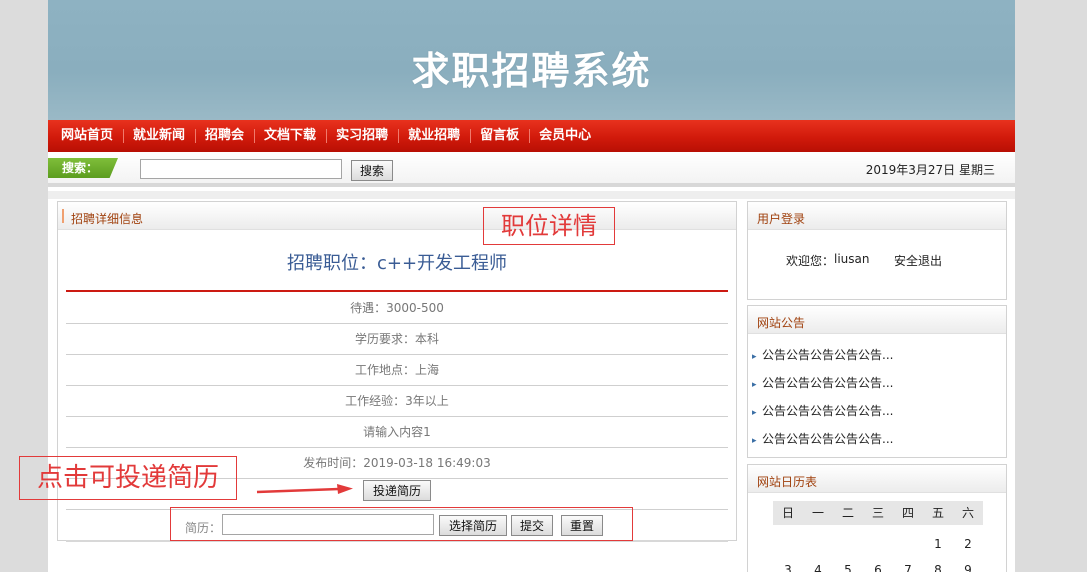 The width and height of the screenshot is (1087, 572). I want to click on calendar-day: 3, so click(788, 564).